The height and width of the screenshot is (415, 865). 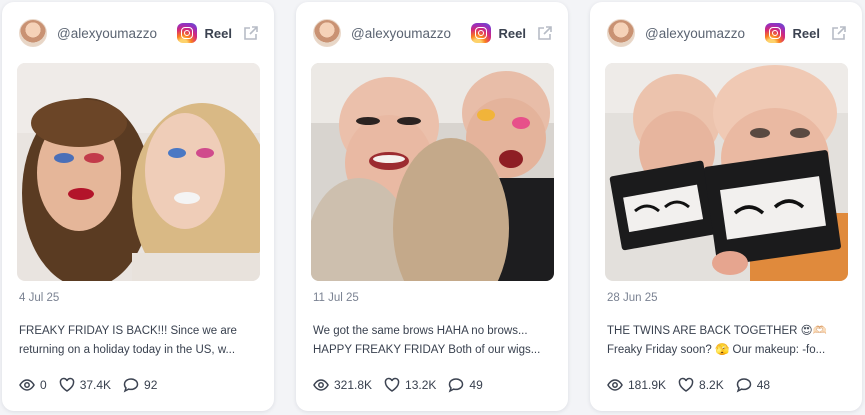 What do you see at coordinates (465, 385) in the screenshot?
I see `comments-stat: 49` at bounding box center [465, 385].